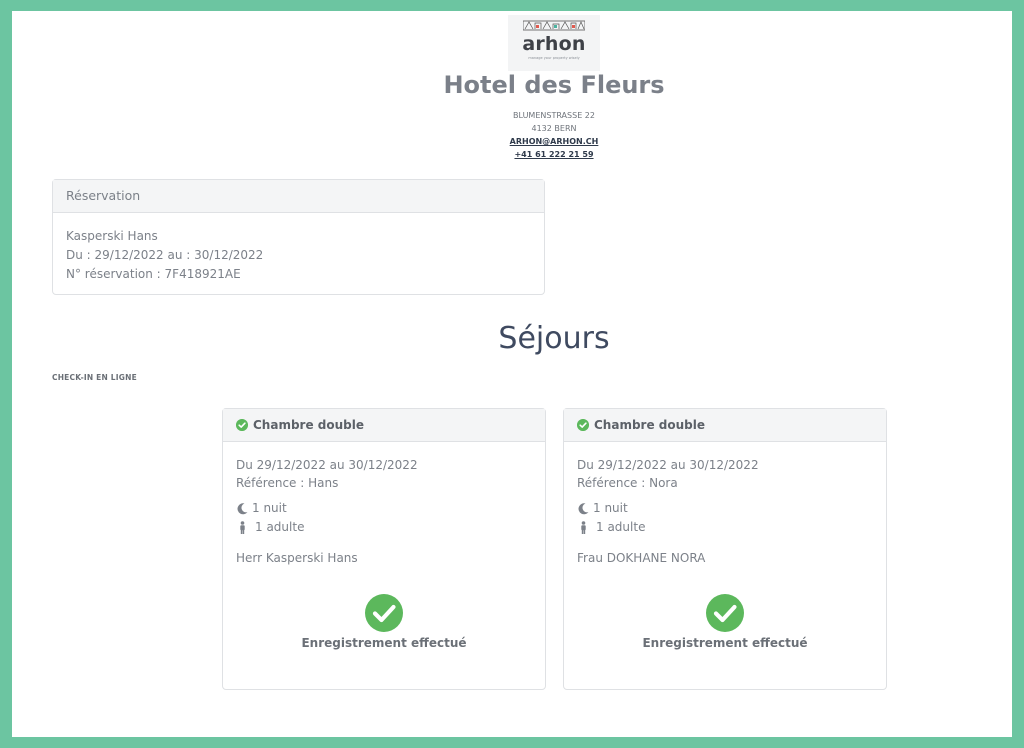  Describe the element at coordinates (112, 236) in the screenshot. I see `reservation-guest: Kasperski Hans` at that location.